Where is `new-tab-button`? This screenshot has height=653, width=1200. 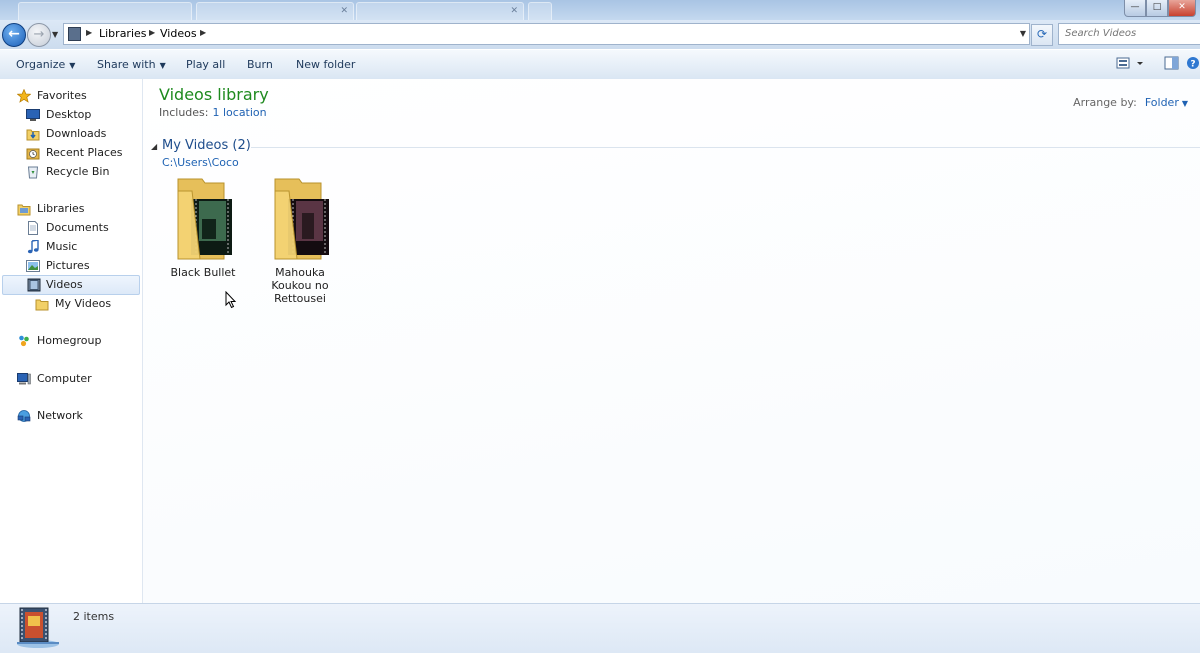 new-tab-button is located at coordinates (540, 11).